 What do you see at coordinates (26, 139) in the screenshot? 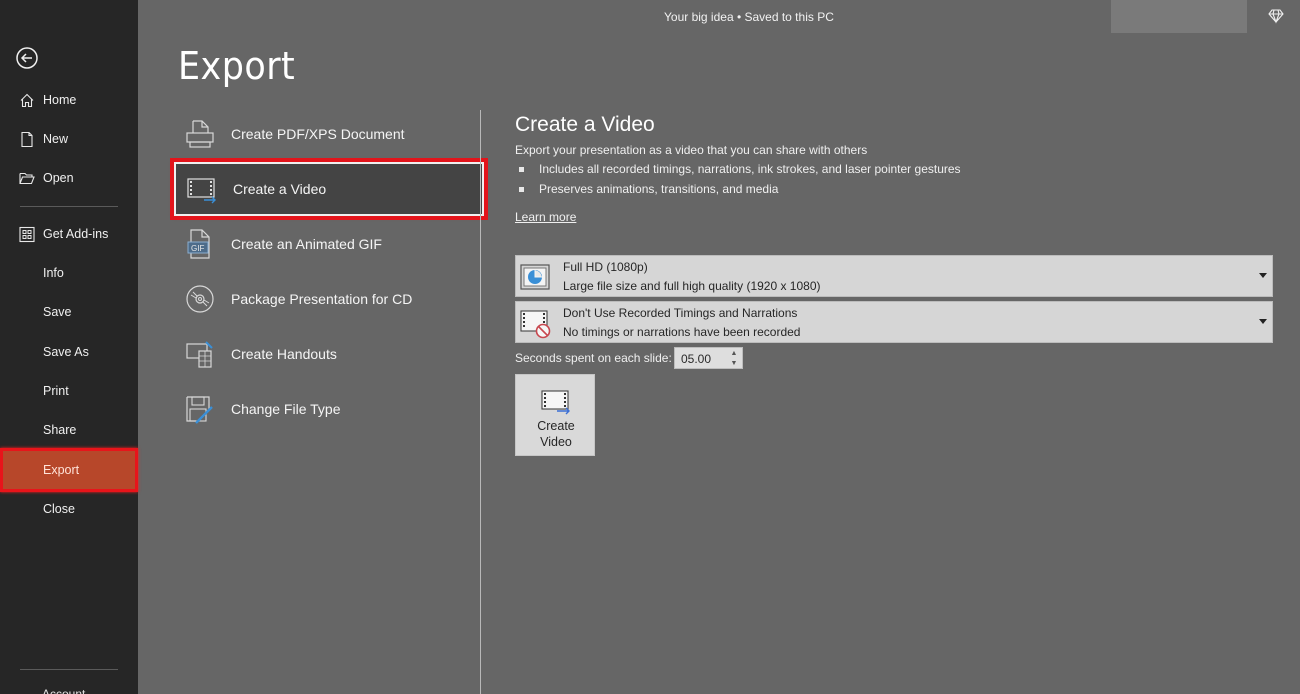
I see `new-document-icon` at bounding box center [26, 139].